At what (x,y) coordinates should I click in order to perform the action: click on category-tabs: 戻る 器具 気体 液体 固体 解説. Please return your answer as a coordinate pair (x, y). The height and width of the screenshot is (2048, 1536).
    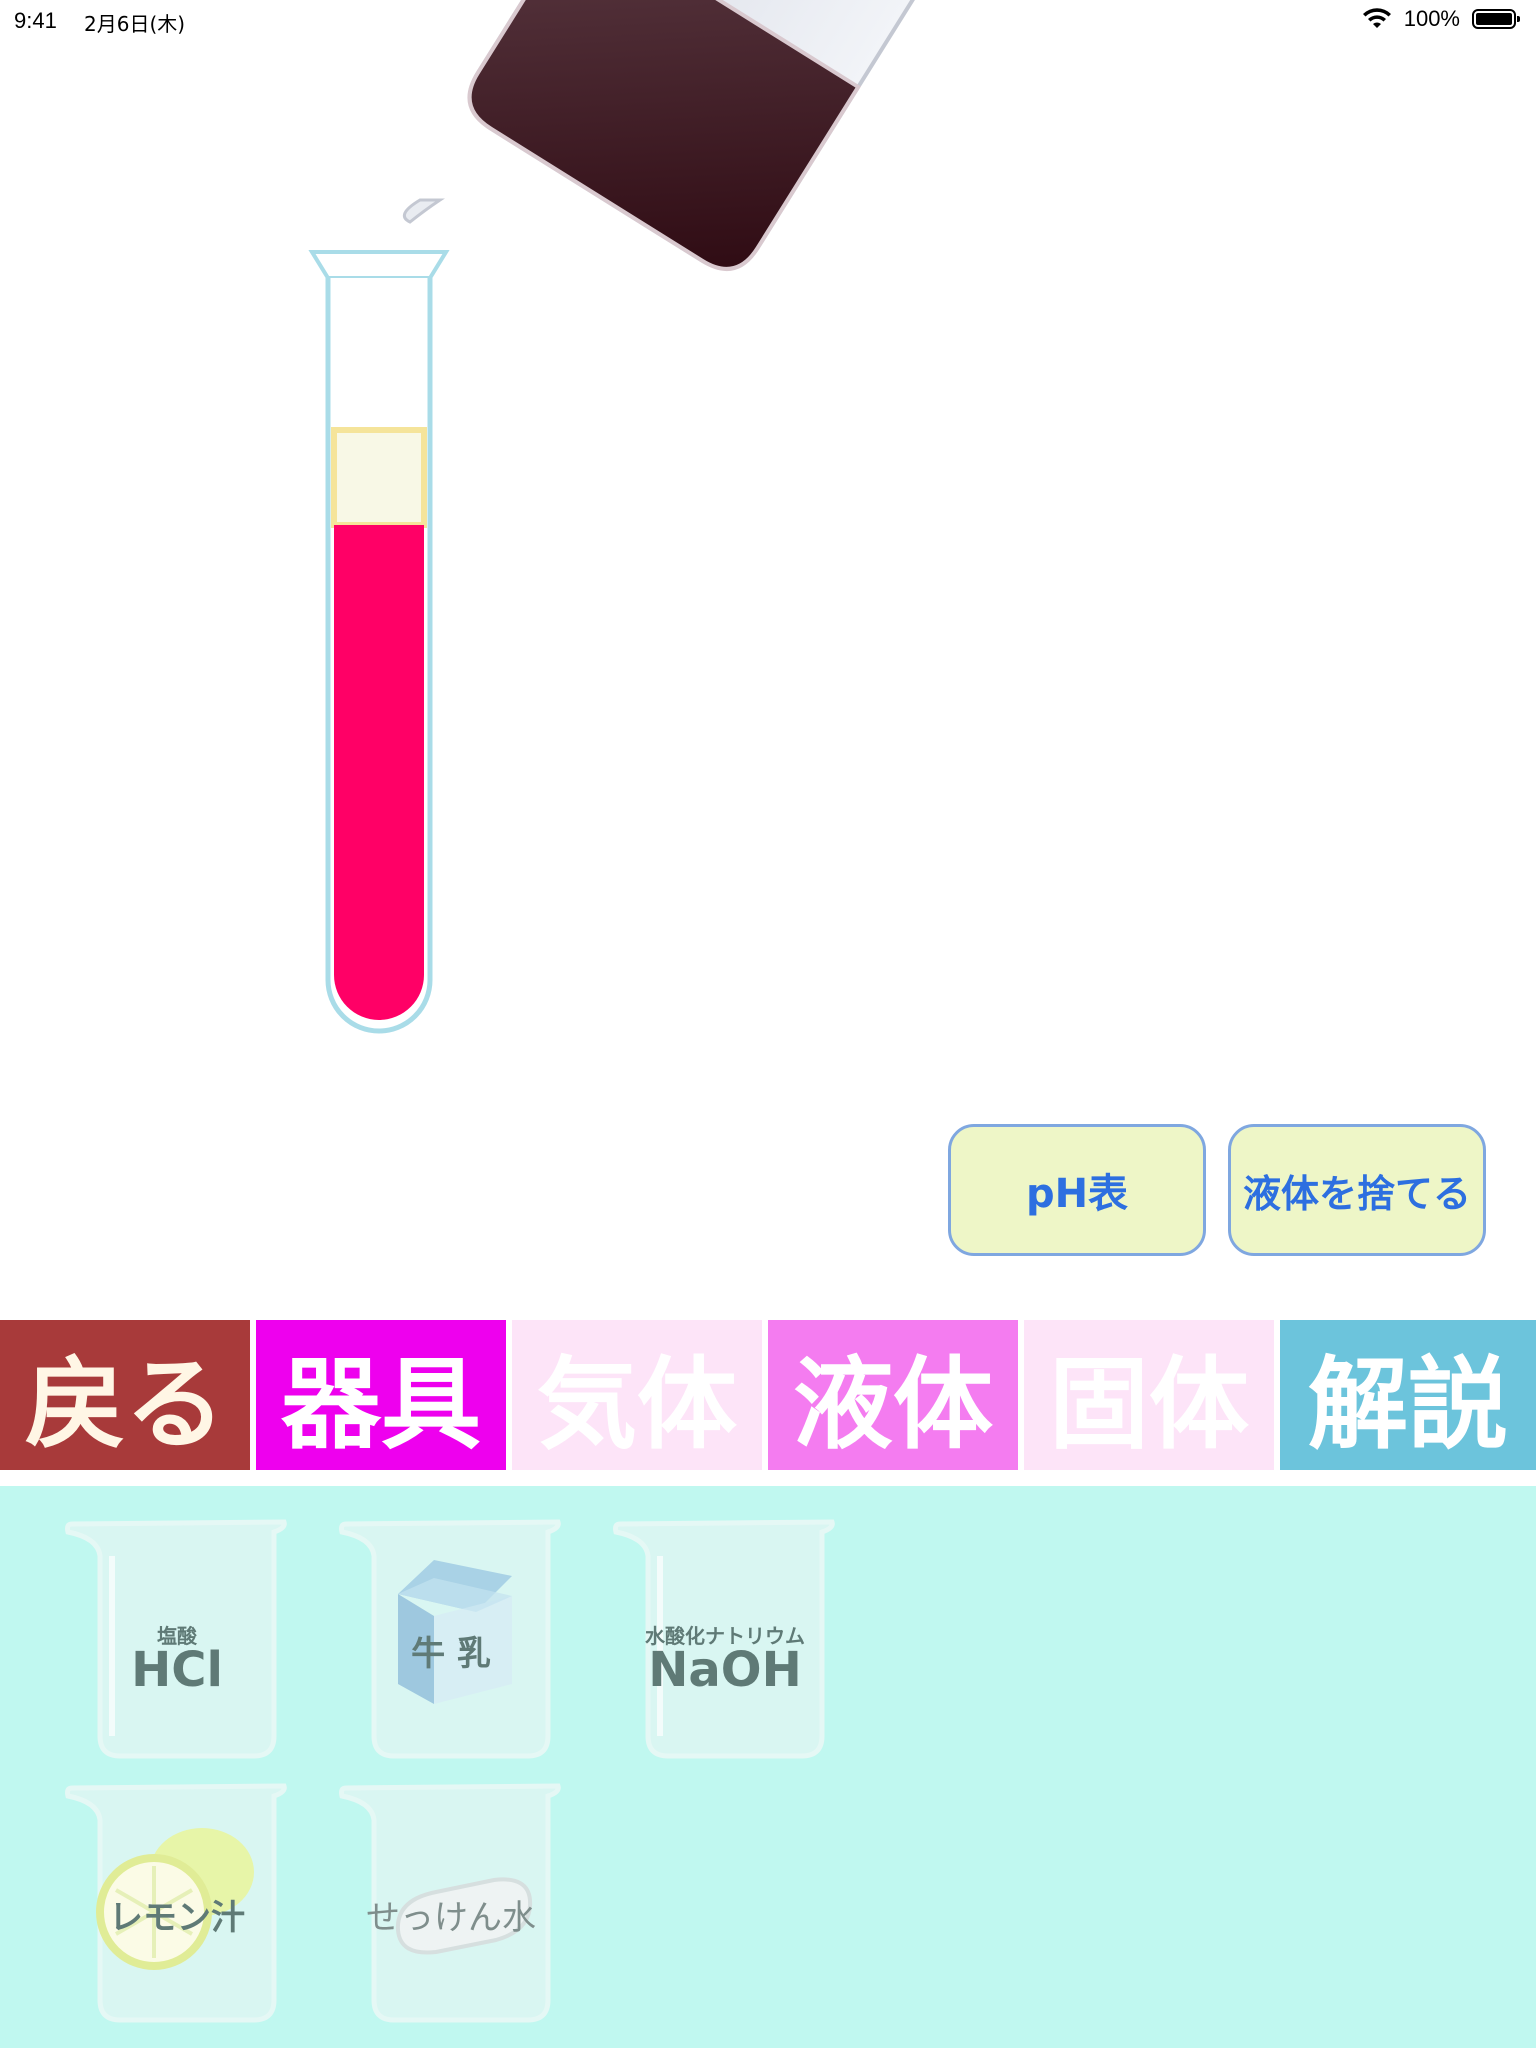
    Looking at the image, I should click on (768, 1395).